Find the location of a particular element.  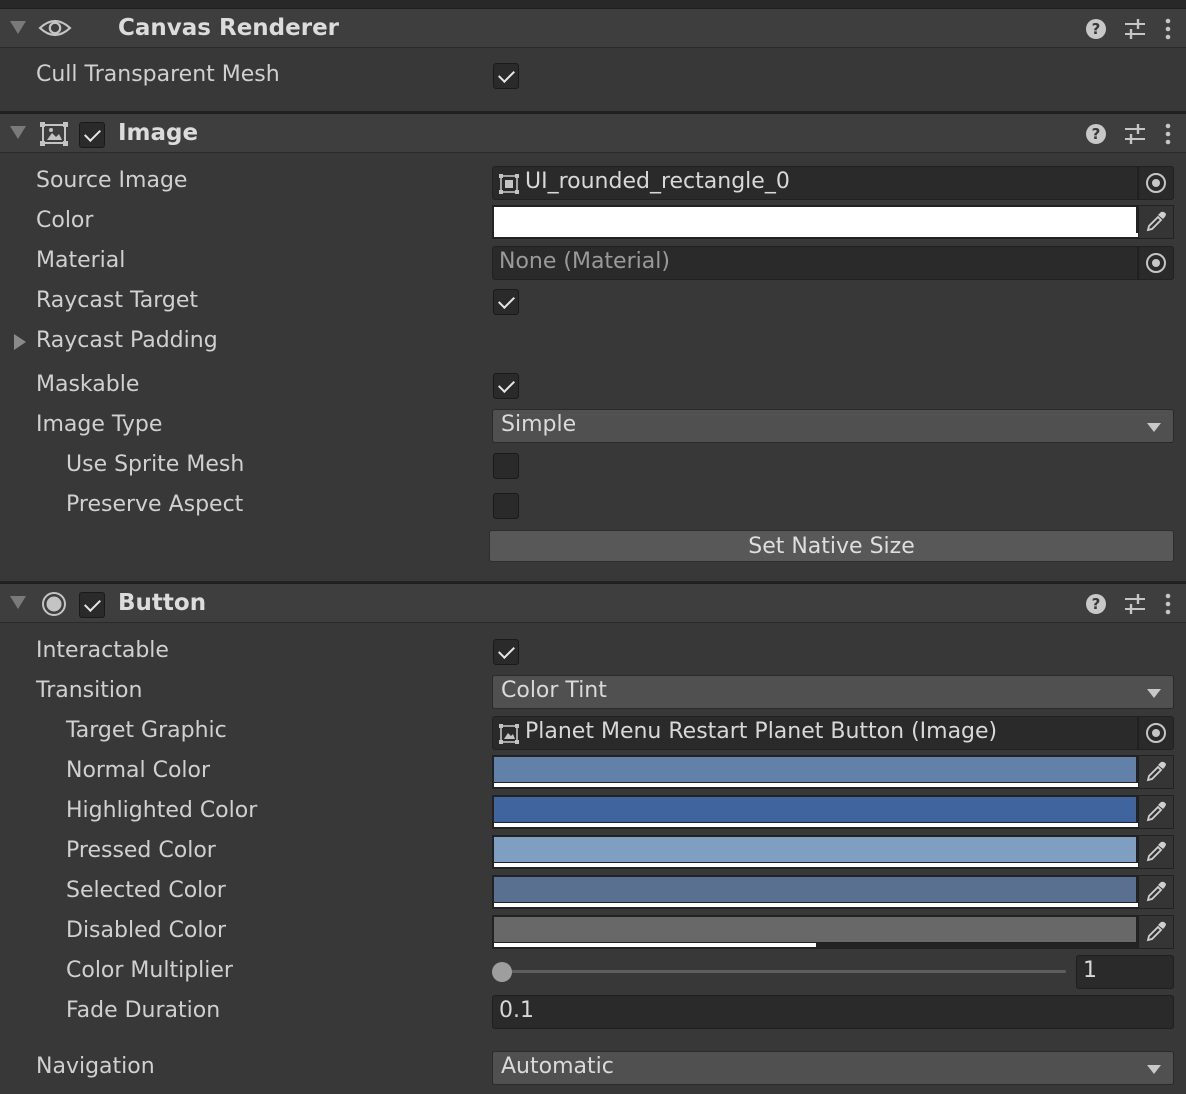

navigation-value: Automatic is located at coordinates (557, 1066).